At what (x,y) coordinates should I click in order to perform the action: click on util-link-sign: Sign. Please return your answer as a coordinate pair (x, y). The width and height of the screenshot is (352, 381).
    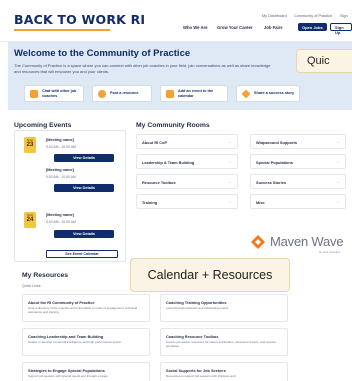
    Looking at the image, I should click on (344, 16).